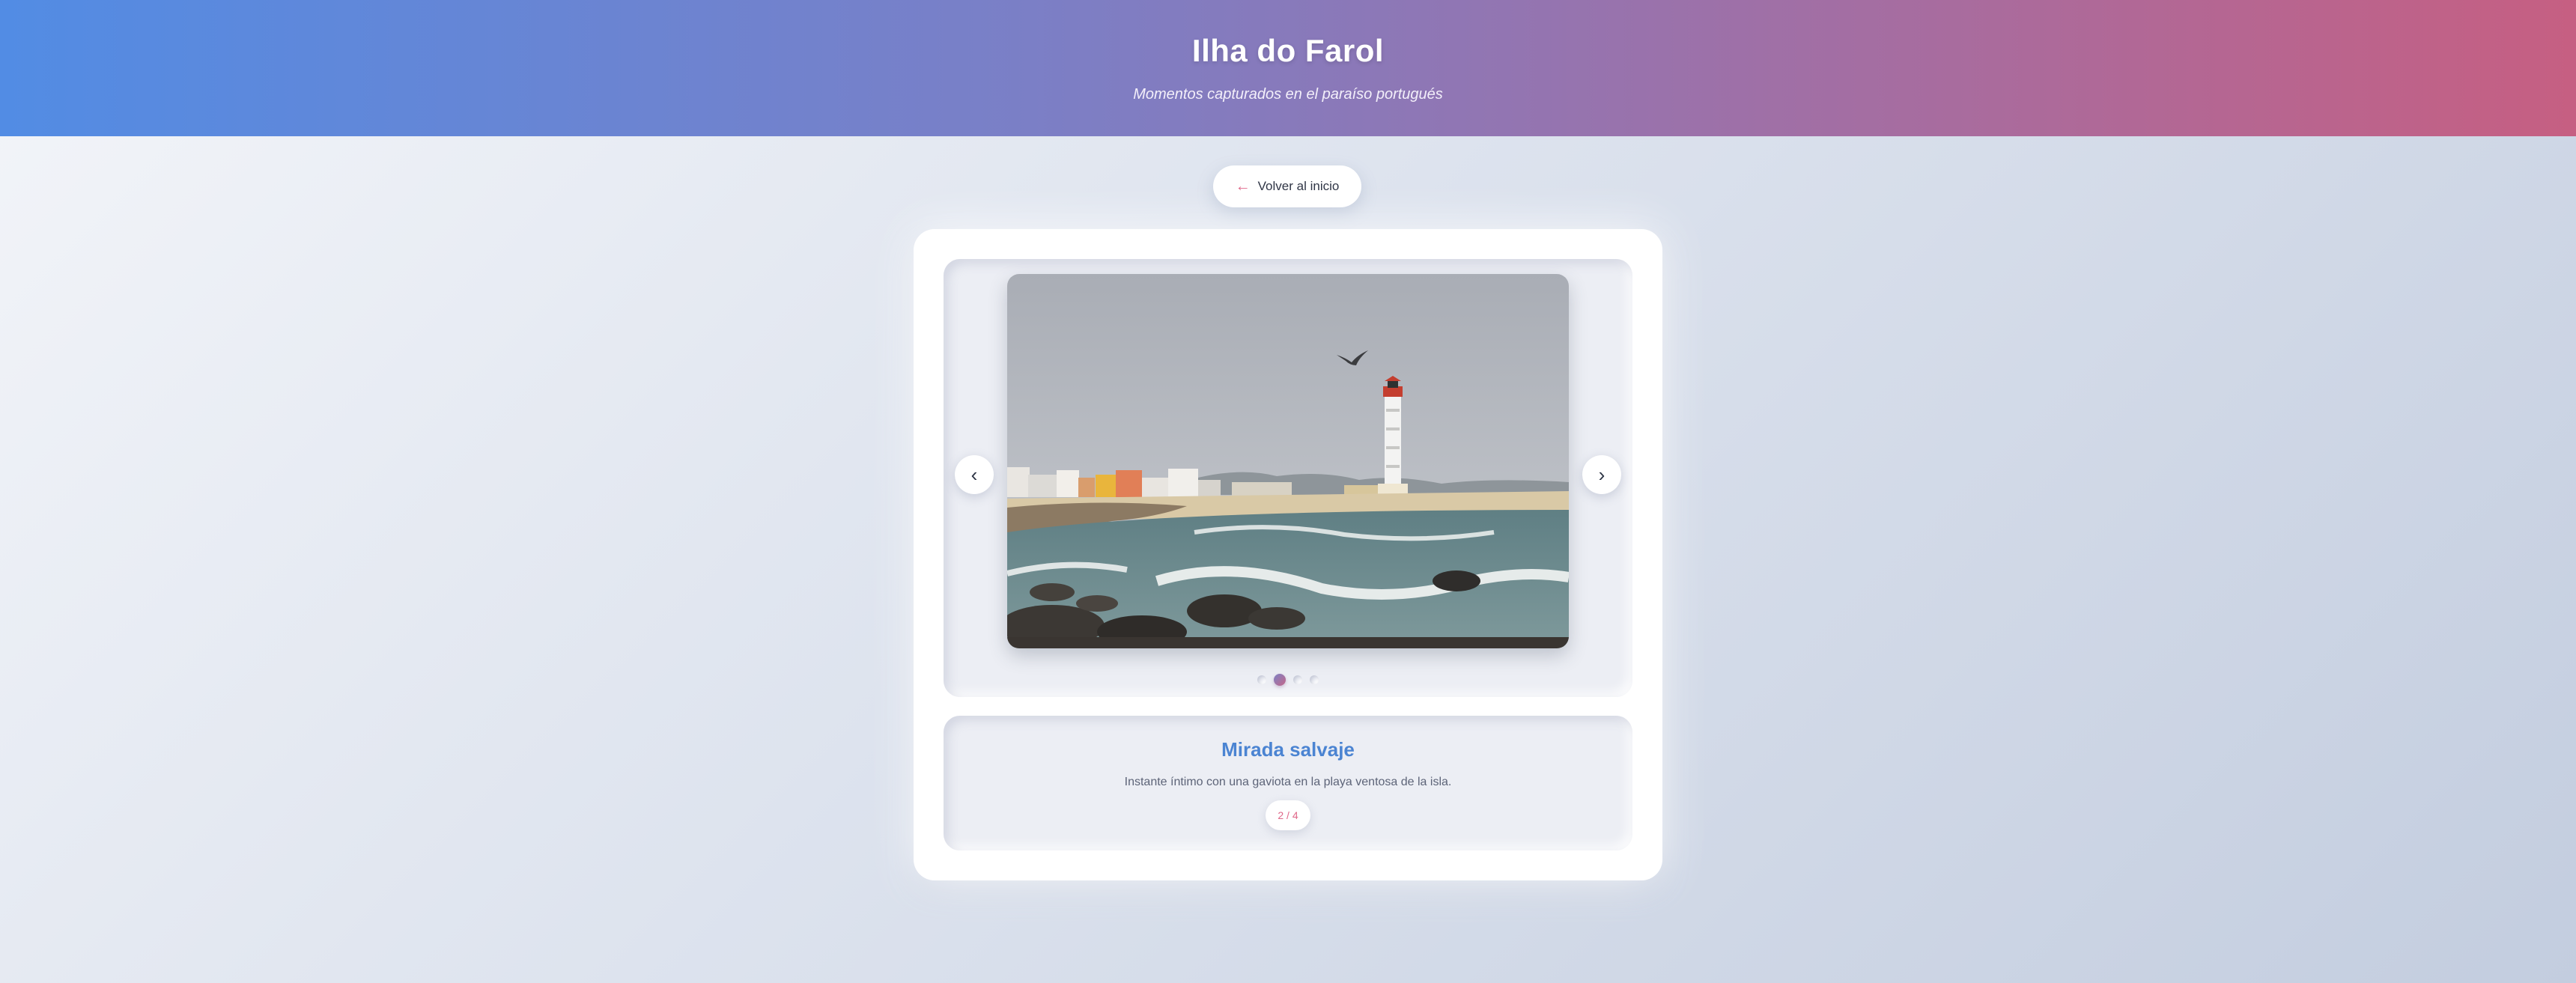  What do you see at coordinates (1601, 474) in the screenshot?
I see `next-slide-button: ›` at bounding box center [1601, 474].